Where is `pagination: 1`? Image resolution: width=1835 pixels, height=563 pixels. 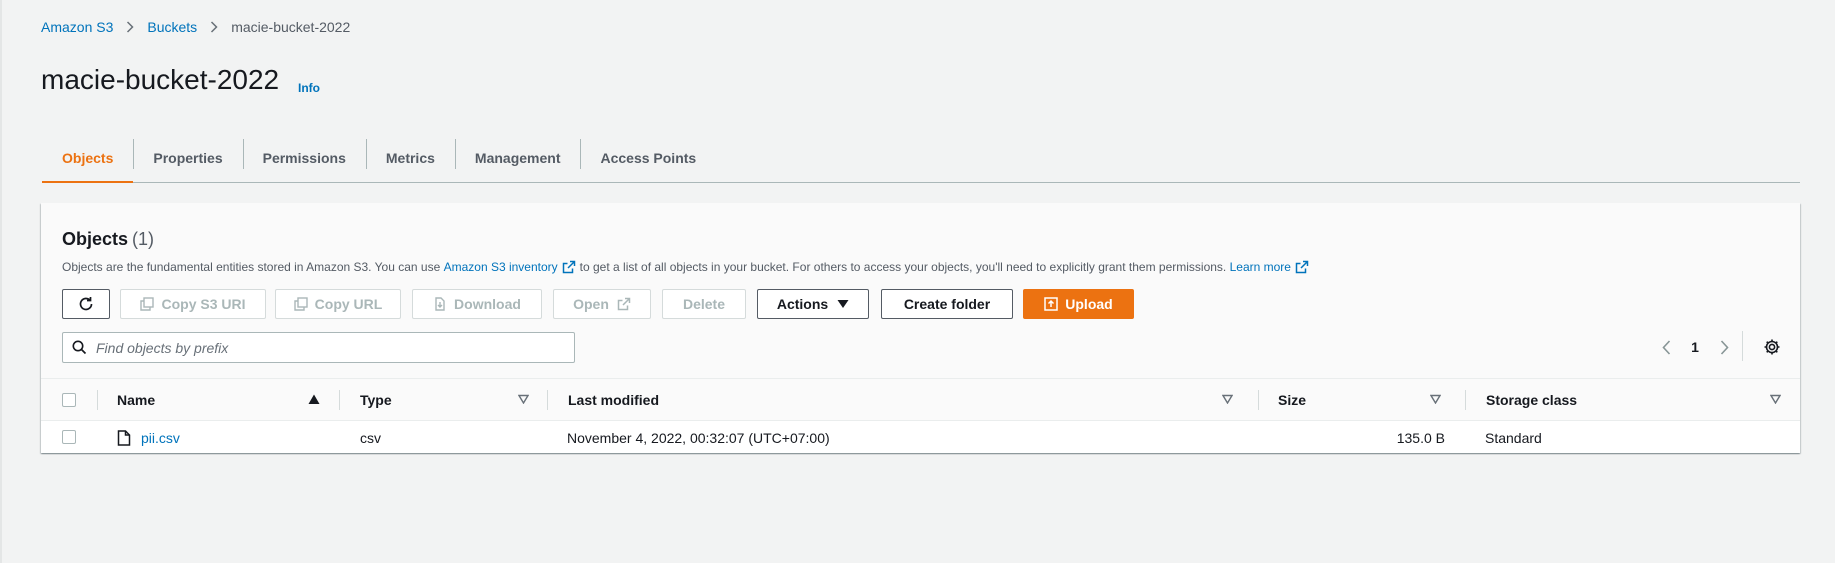
pagination: 1 is located at coordinates (1695, 347).